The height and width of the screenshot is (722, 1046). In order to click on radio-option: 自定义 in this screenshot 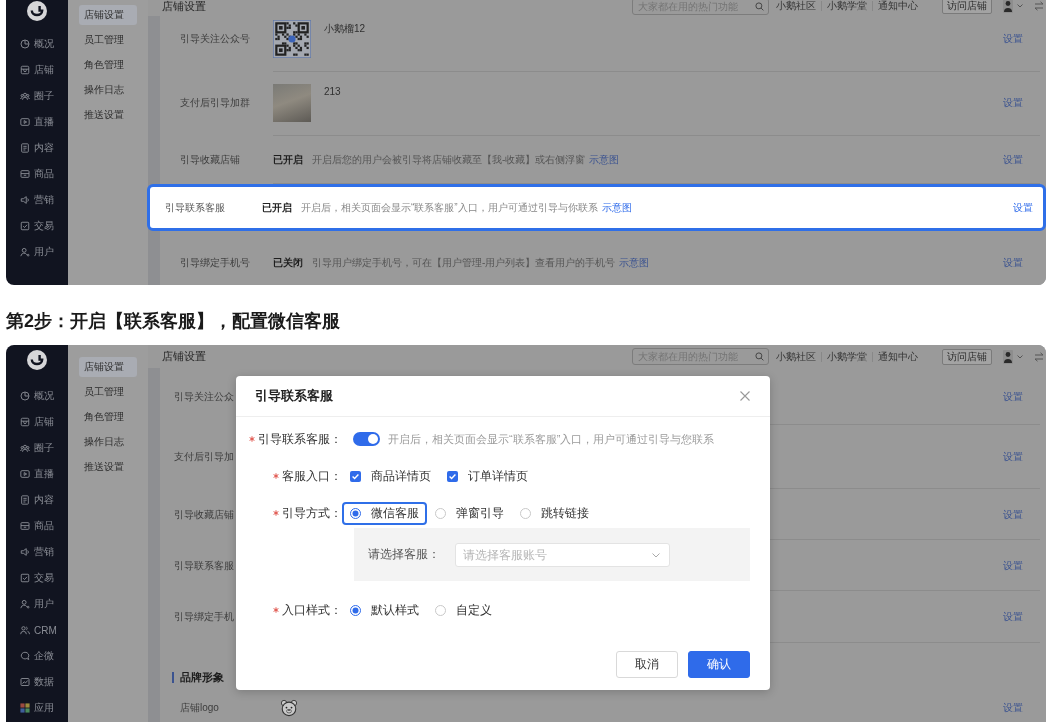, I will do `click(463, 610)`.